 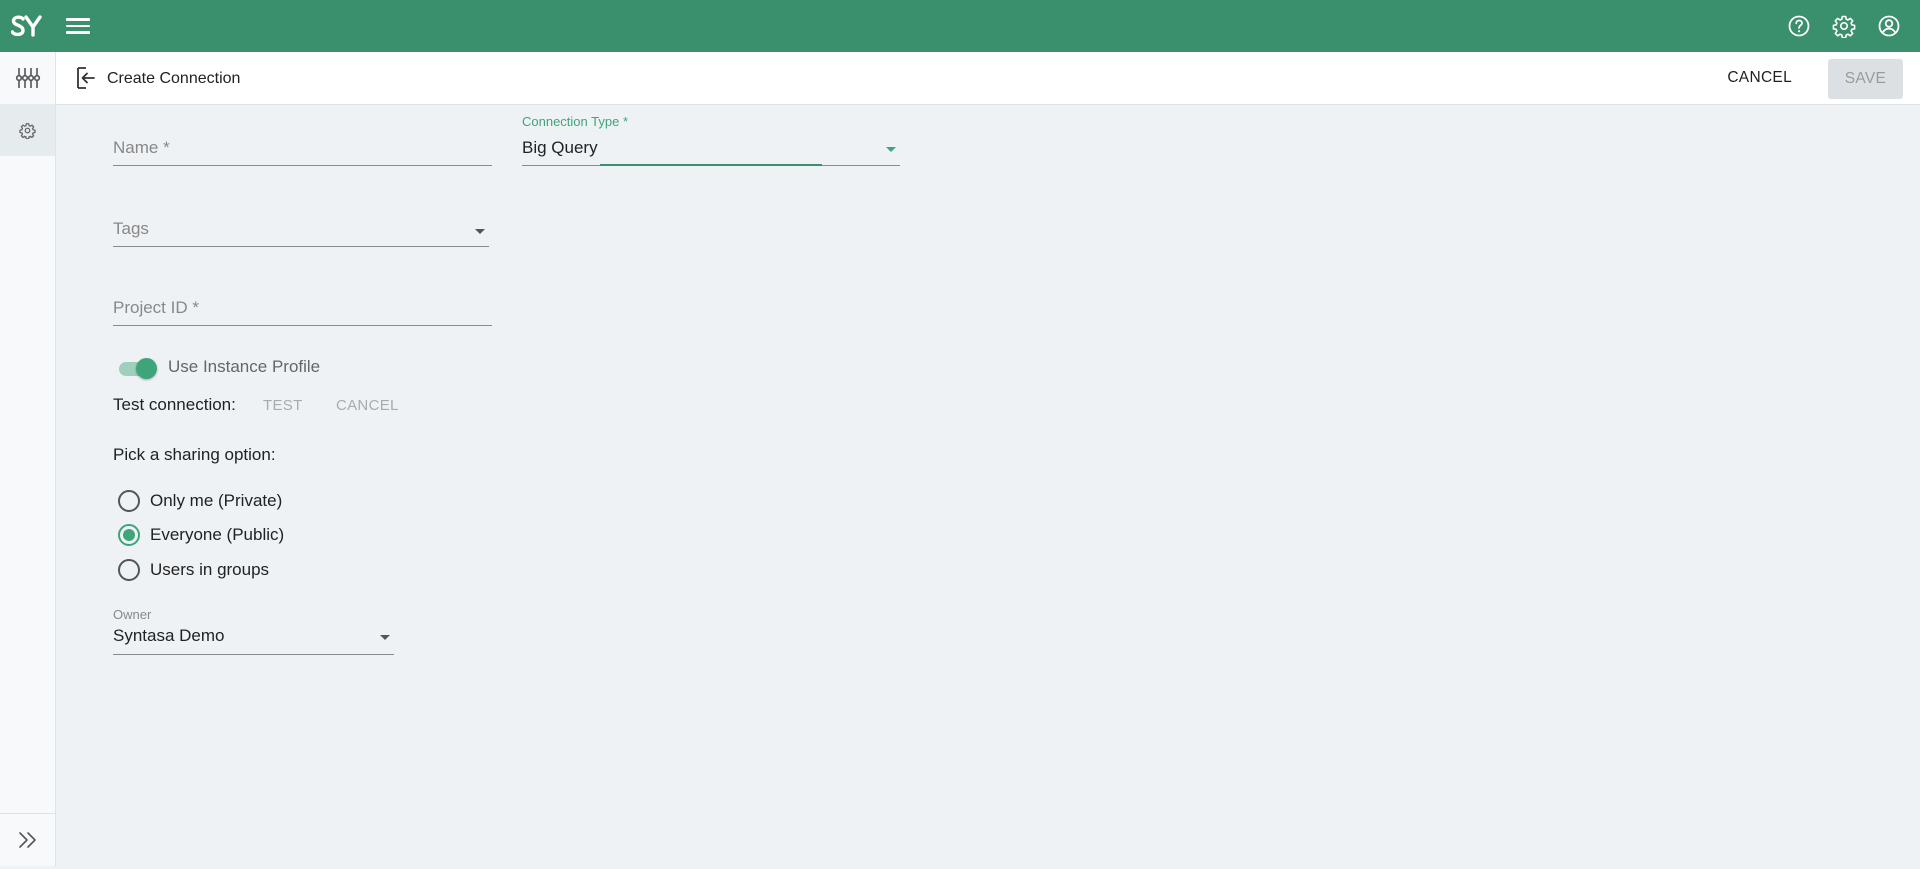 I want to click on help-glyph, so click(x=1799, y=26).